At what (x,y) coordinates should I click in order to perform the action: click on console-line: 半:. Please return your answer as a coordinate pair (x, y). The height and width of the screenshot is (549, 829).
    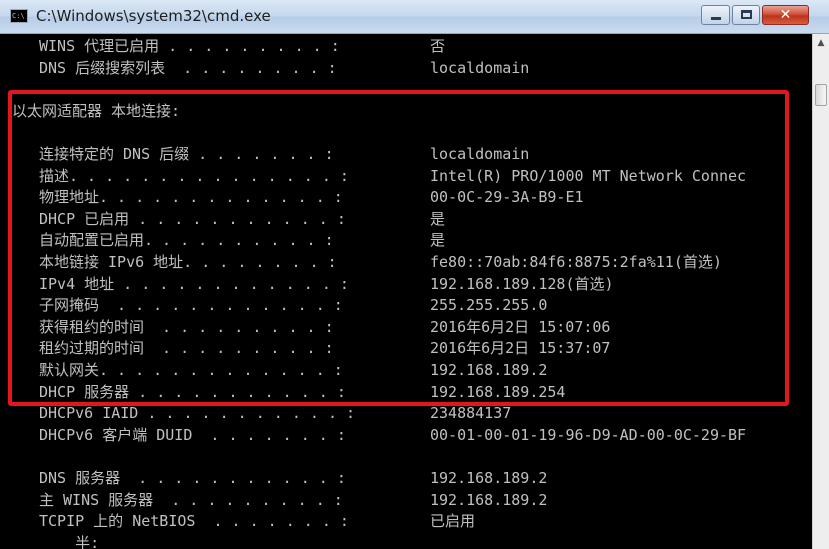
    Looking at the image, I should click on (406, 540).